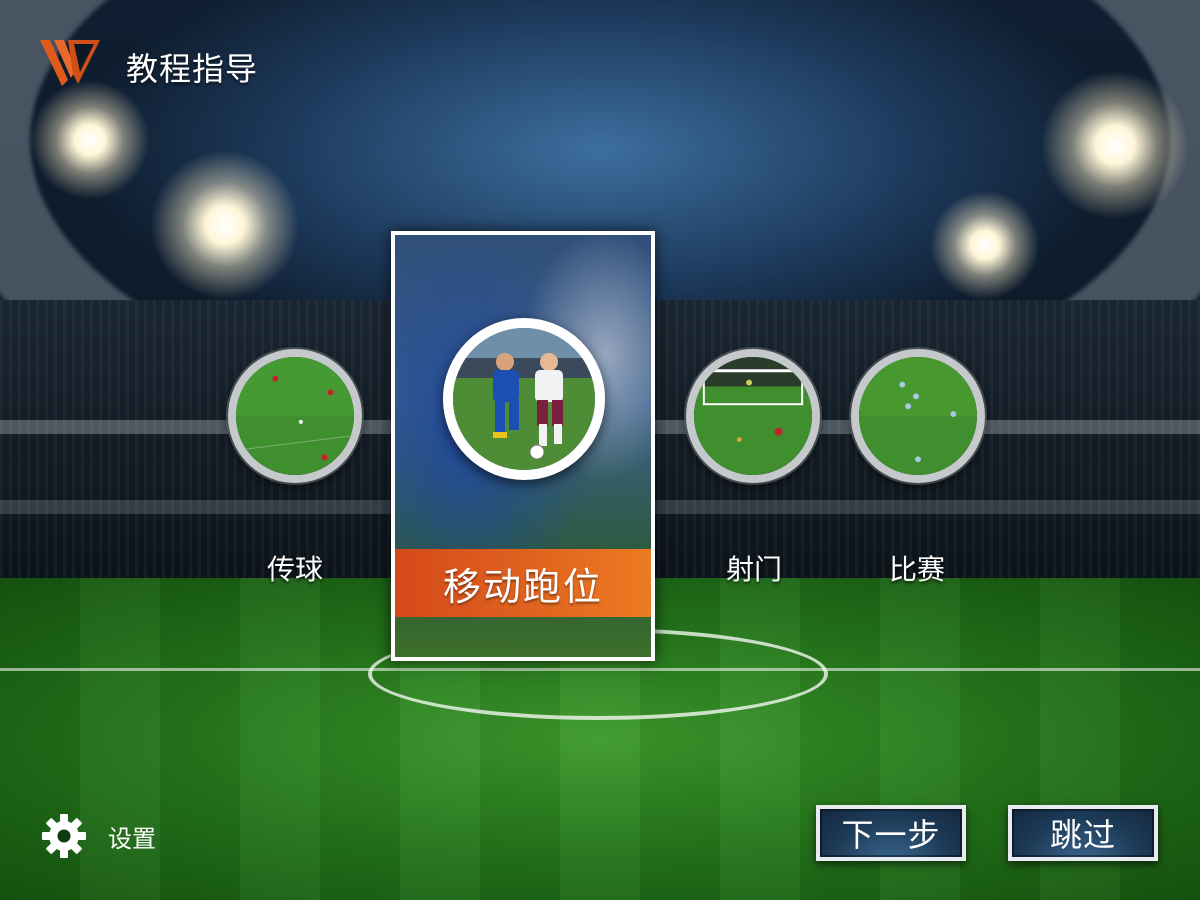 The width and height of the screenshot is (1200, 900). I want to click on tutorial-shooting-thumb, so click(753, 416).